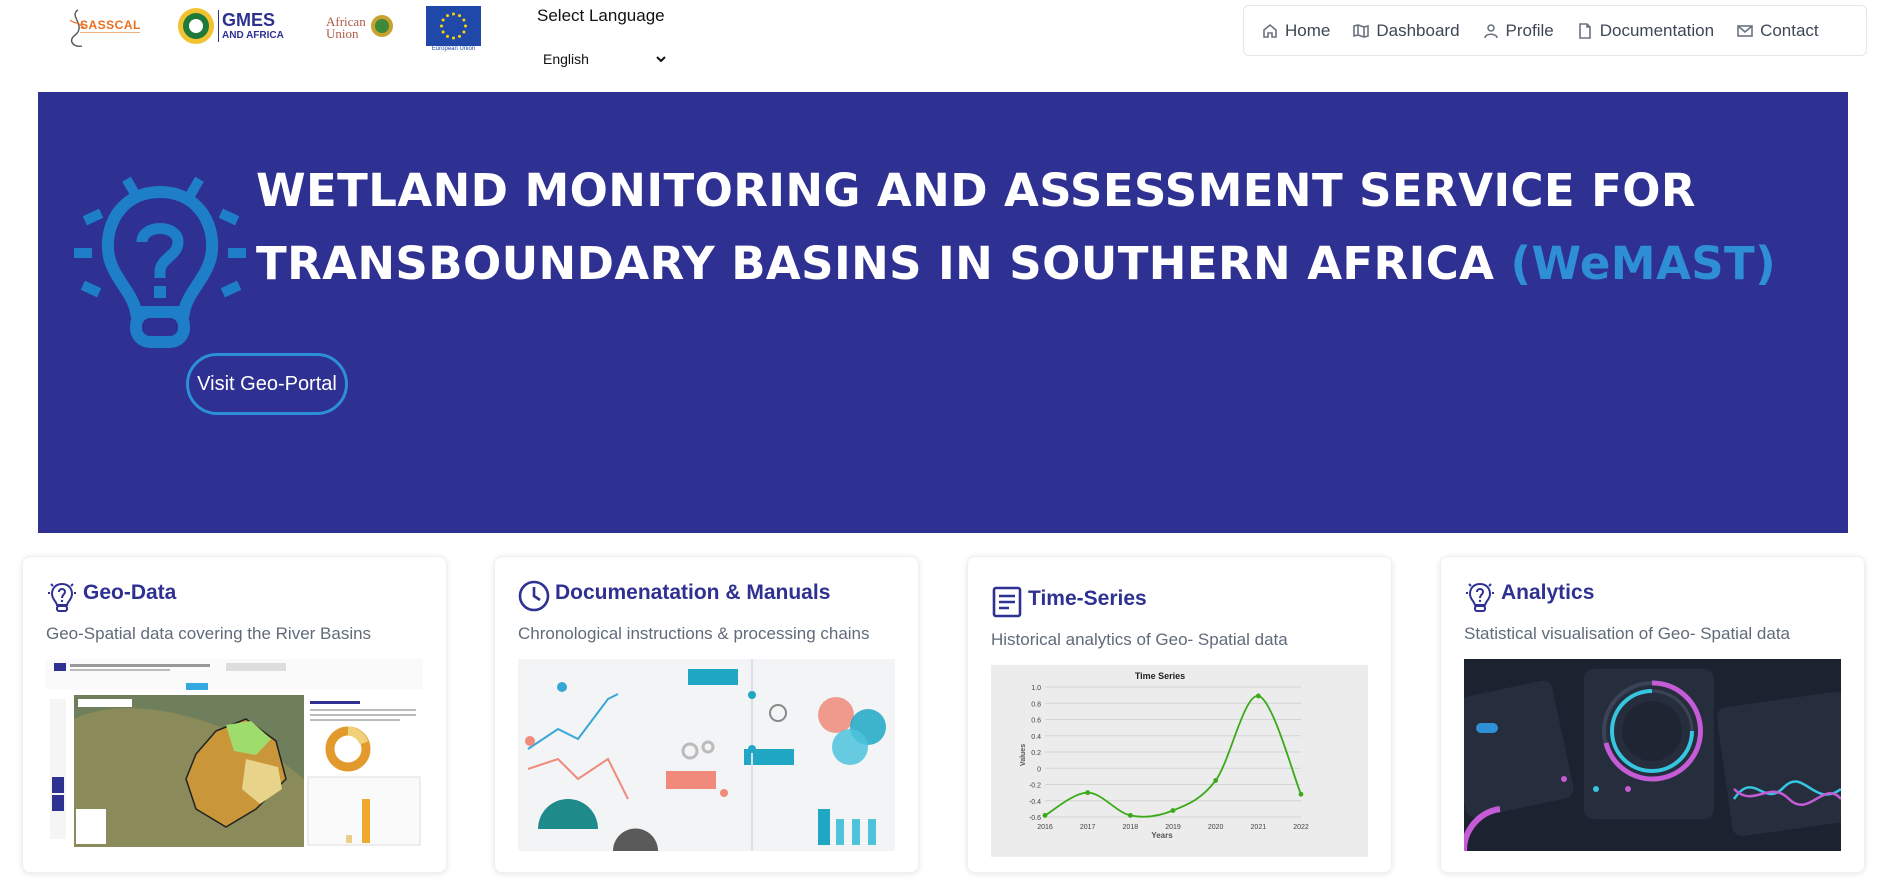 The height and width of the screenshot is (891, 1886). I want to click on y-tick-label: -0.6, so click(1035, 818).